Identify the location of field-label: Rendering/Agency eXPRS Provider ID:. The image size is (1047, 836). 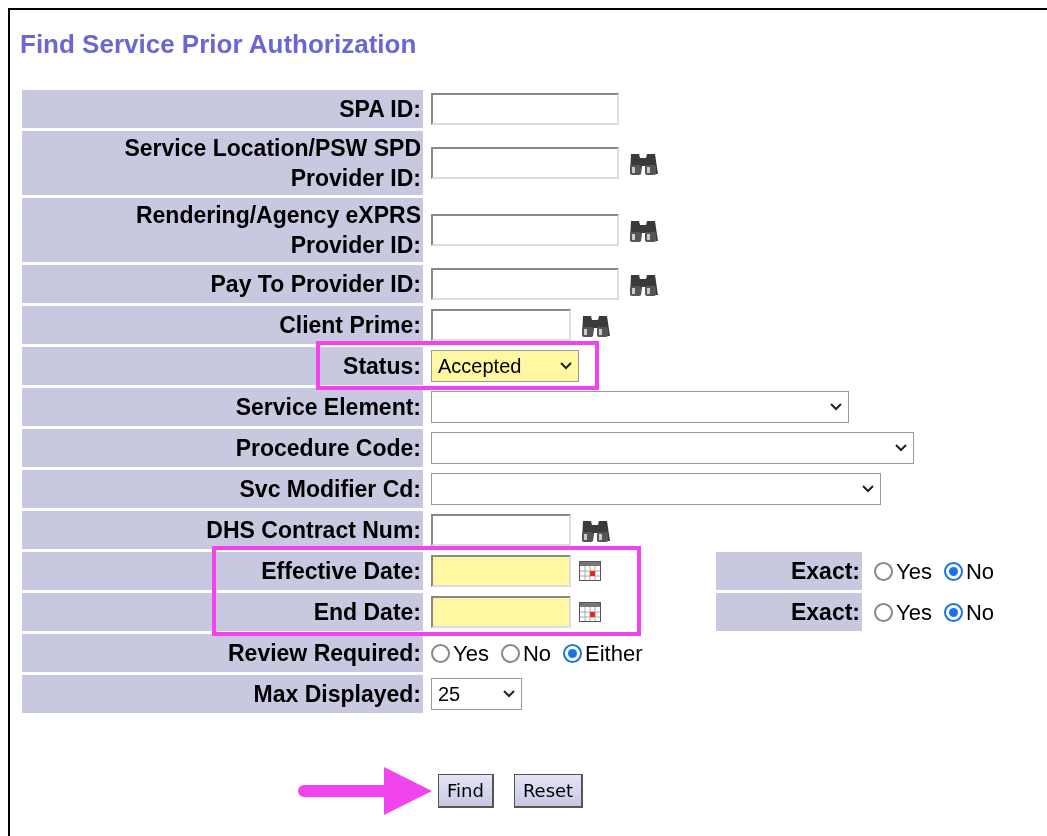
(222, 230).